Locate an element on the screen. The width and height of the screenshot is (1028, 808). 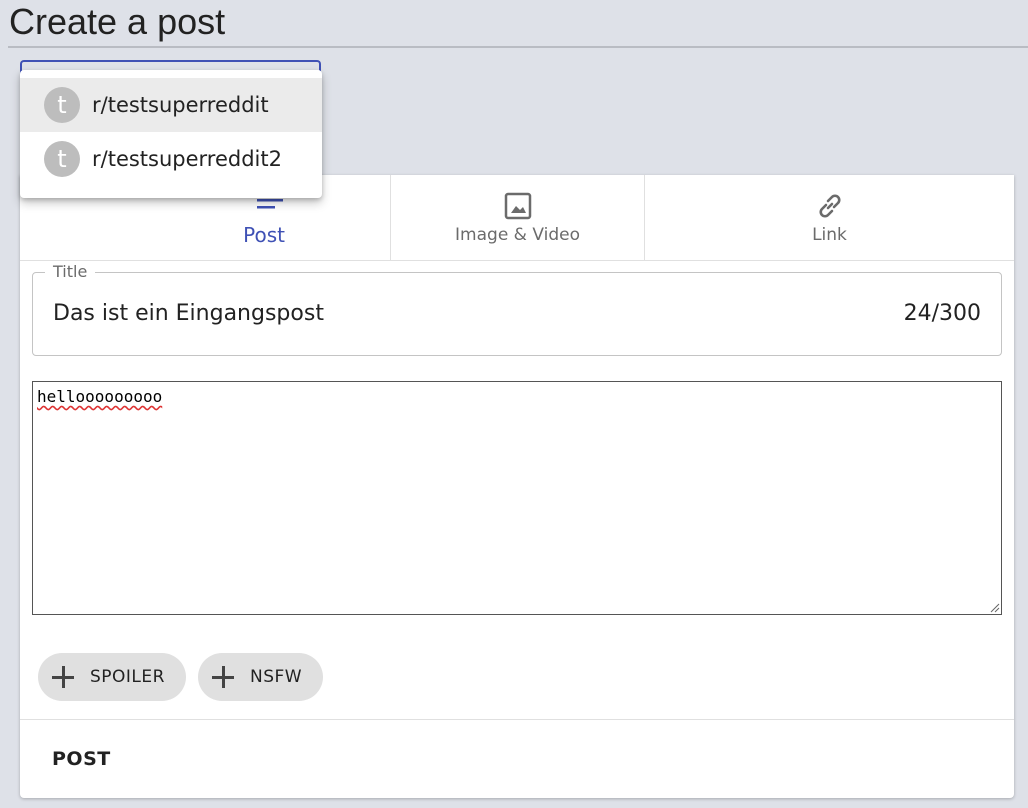
title-field-label: Title is located at coordinates (70, 271).